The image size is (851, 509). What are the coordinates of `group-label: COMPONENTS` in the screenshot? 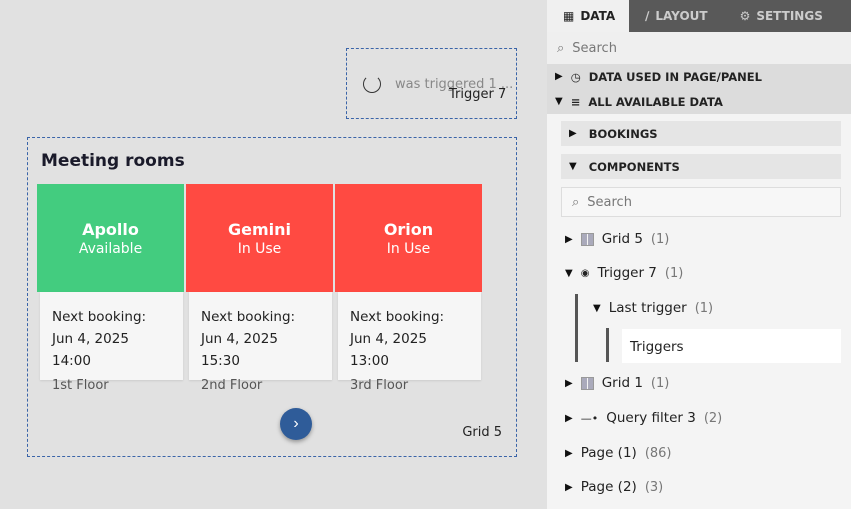 It's located at (634, 166).